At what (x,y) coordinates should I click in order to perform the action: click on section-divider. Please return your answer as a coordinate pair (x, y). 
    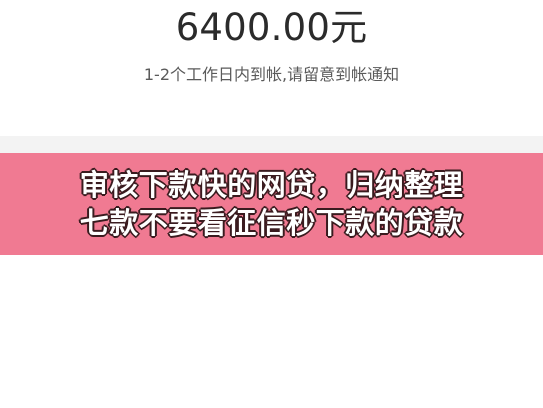
    Looking at the image, I should click on (271, 145).